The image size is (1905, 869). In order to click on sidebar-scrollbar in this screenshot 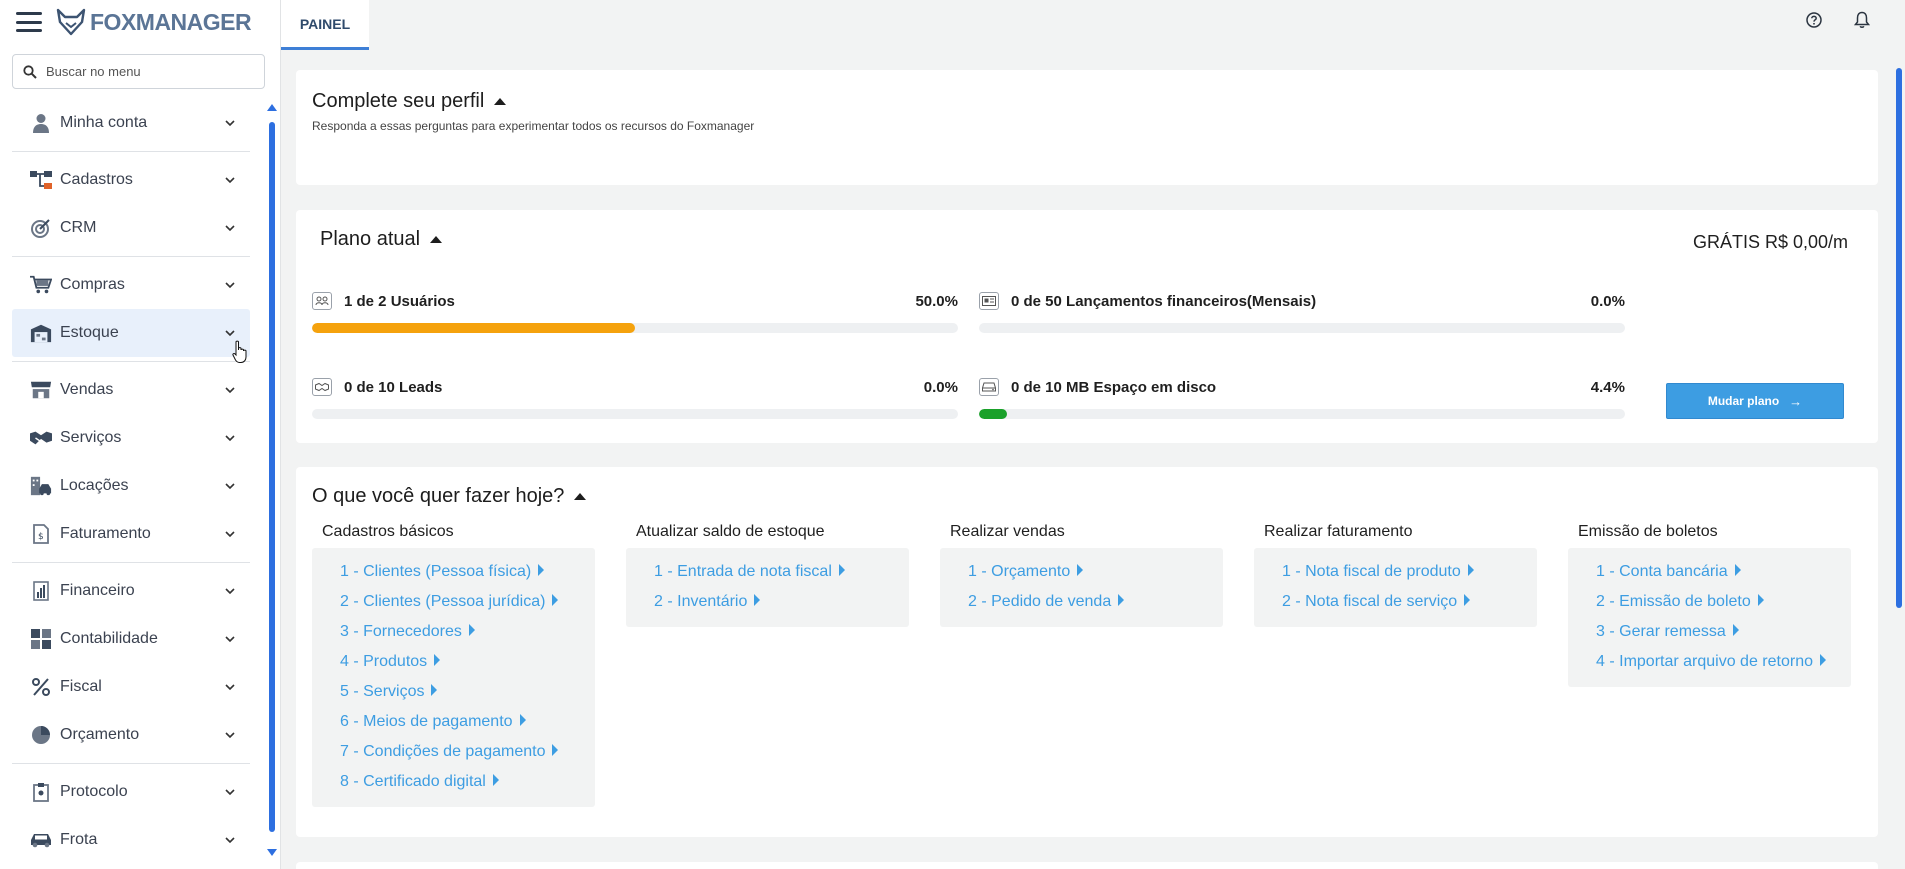, I will do `click(272, 480)`.